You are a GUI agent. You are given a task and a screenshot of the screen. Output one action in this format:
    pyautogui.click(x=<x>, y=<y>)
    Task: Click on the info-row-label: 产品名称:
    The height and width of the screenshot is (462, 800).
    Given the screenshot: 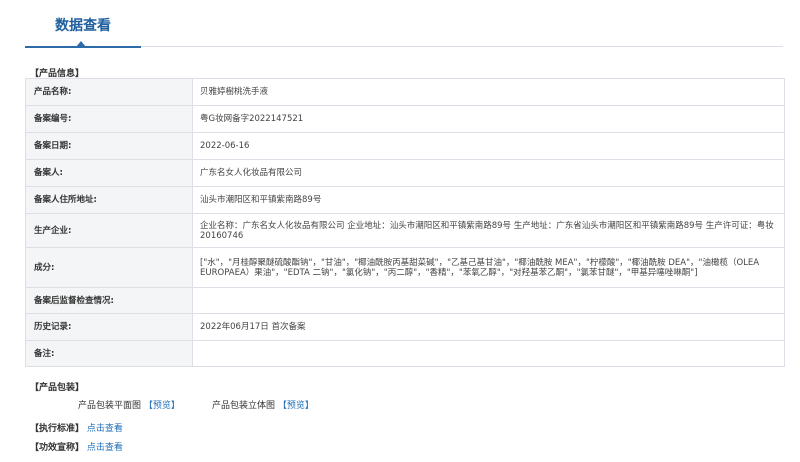 What is the action you would take?
    pyautogui.click(x=109, y=92)
    